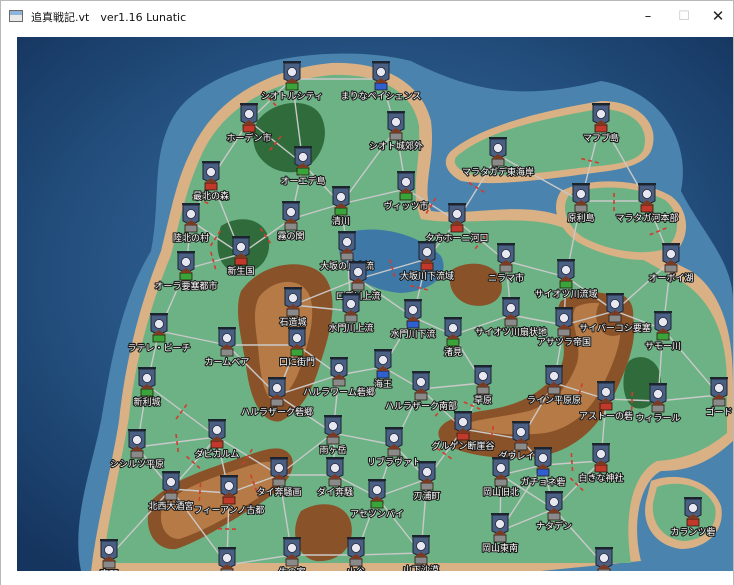  I want to click on minimize-button: –, so click(648, 16).